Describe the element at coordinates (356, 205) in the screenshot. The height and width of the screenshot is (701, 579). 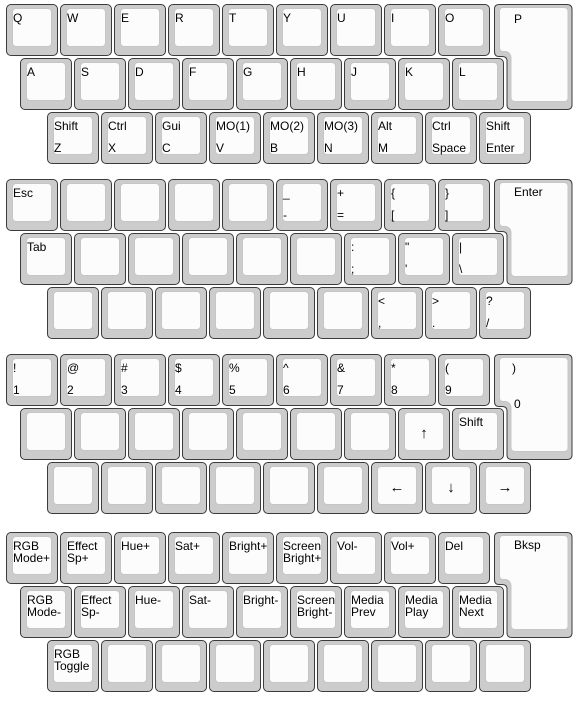
I see `key: + =` at that location.